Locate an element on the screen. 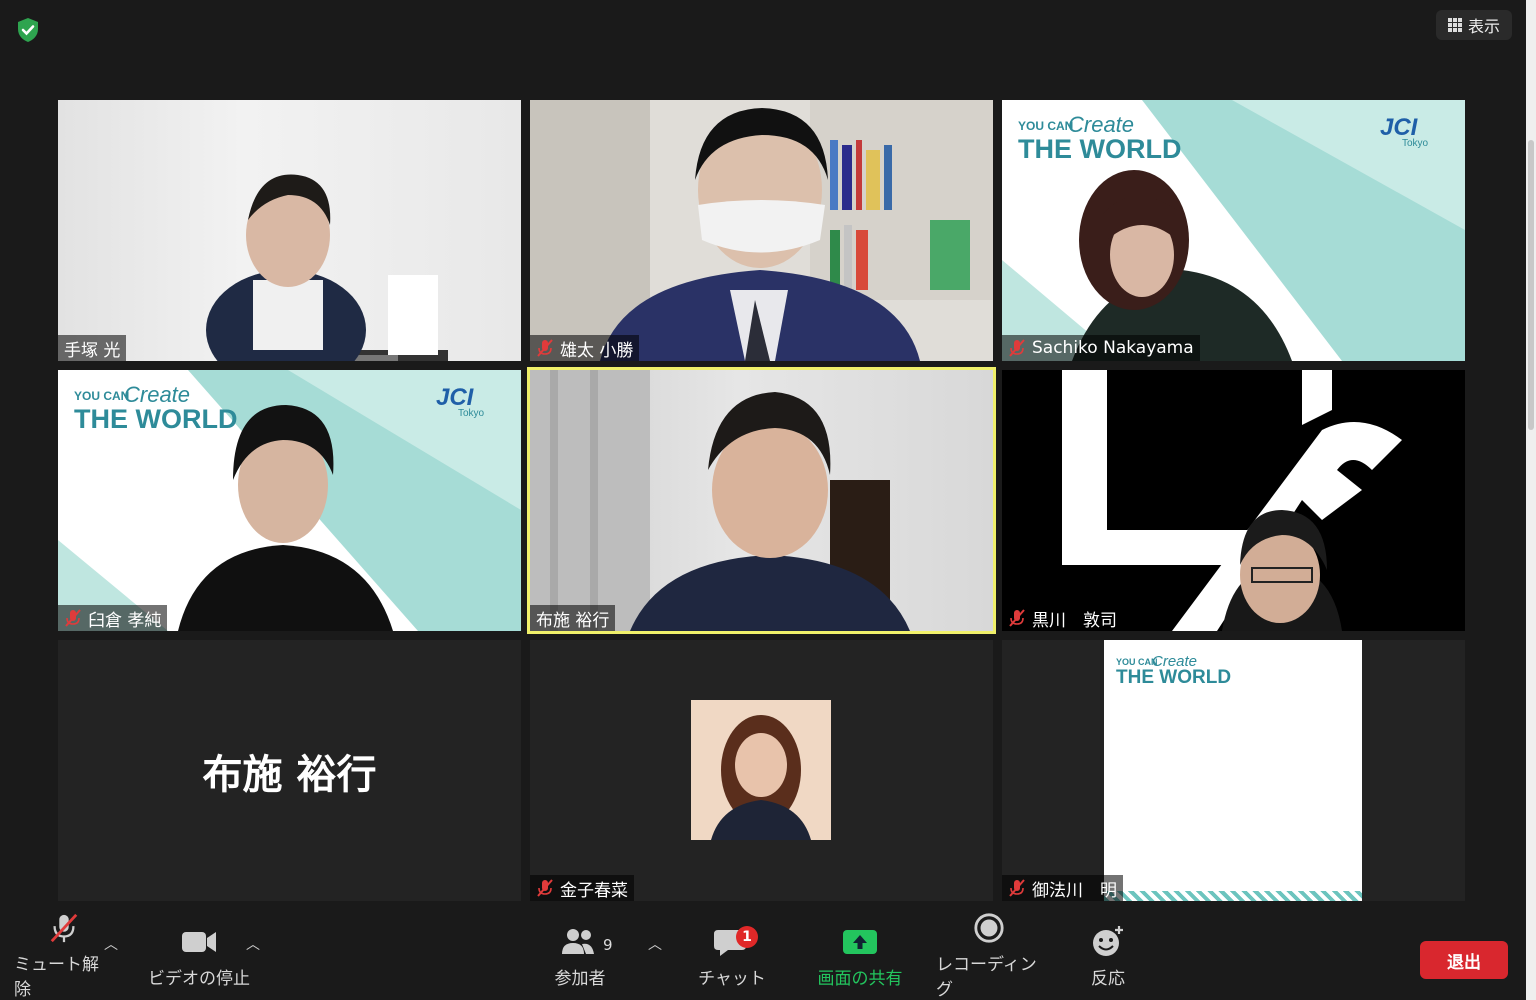  participants-count: 9 is located at coordinates (608, 945).